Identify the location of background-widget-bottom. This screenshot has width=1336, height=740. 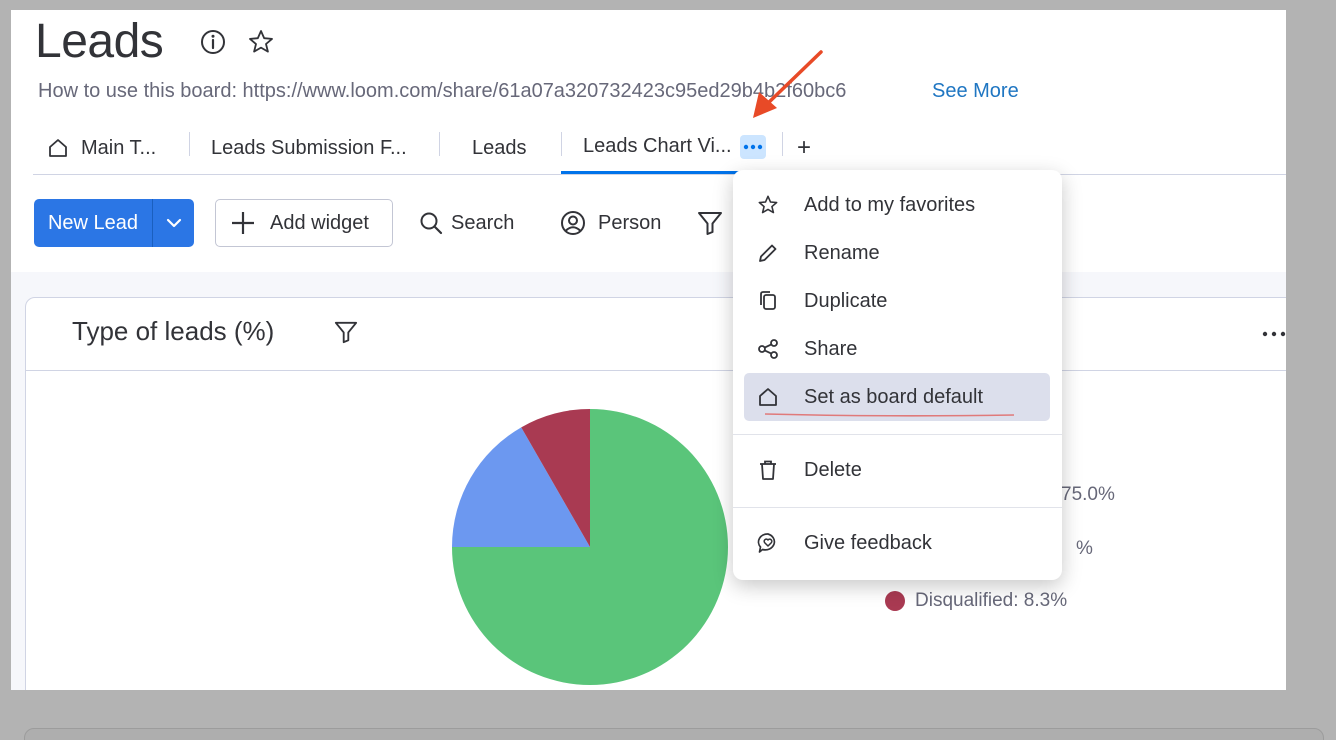
(674, 734).